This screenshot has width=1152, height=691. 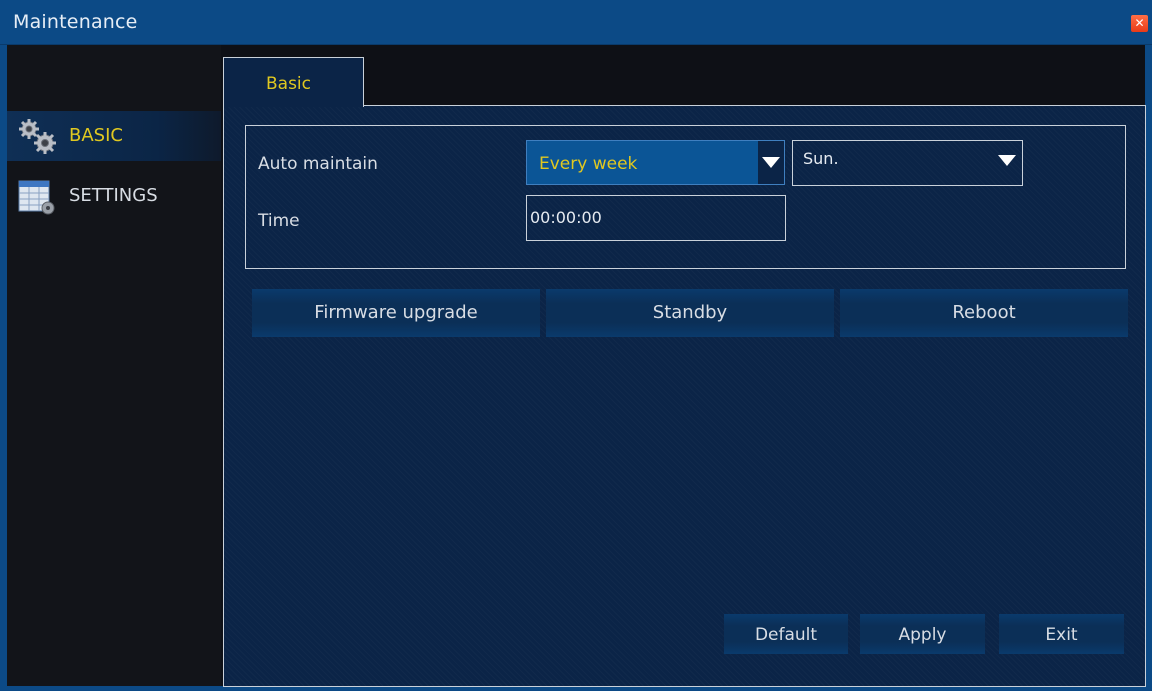 What do you see at coordinates (786, 634) in the screenshot?
I see `default-button: Default` at bounding box center [786, 634].